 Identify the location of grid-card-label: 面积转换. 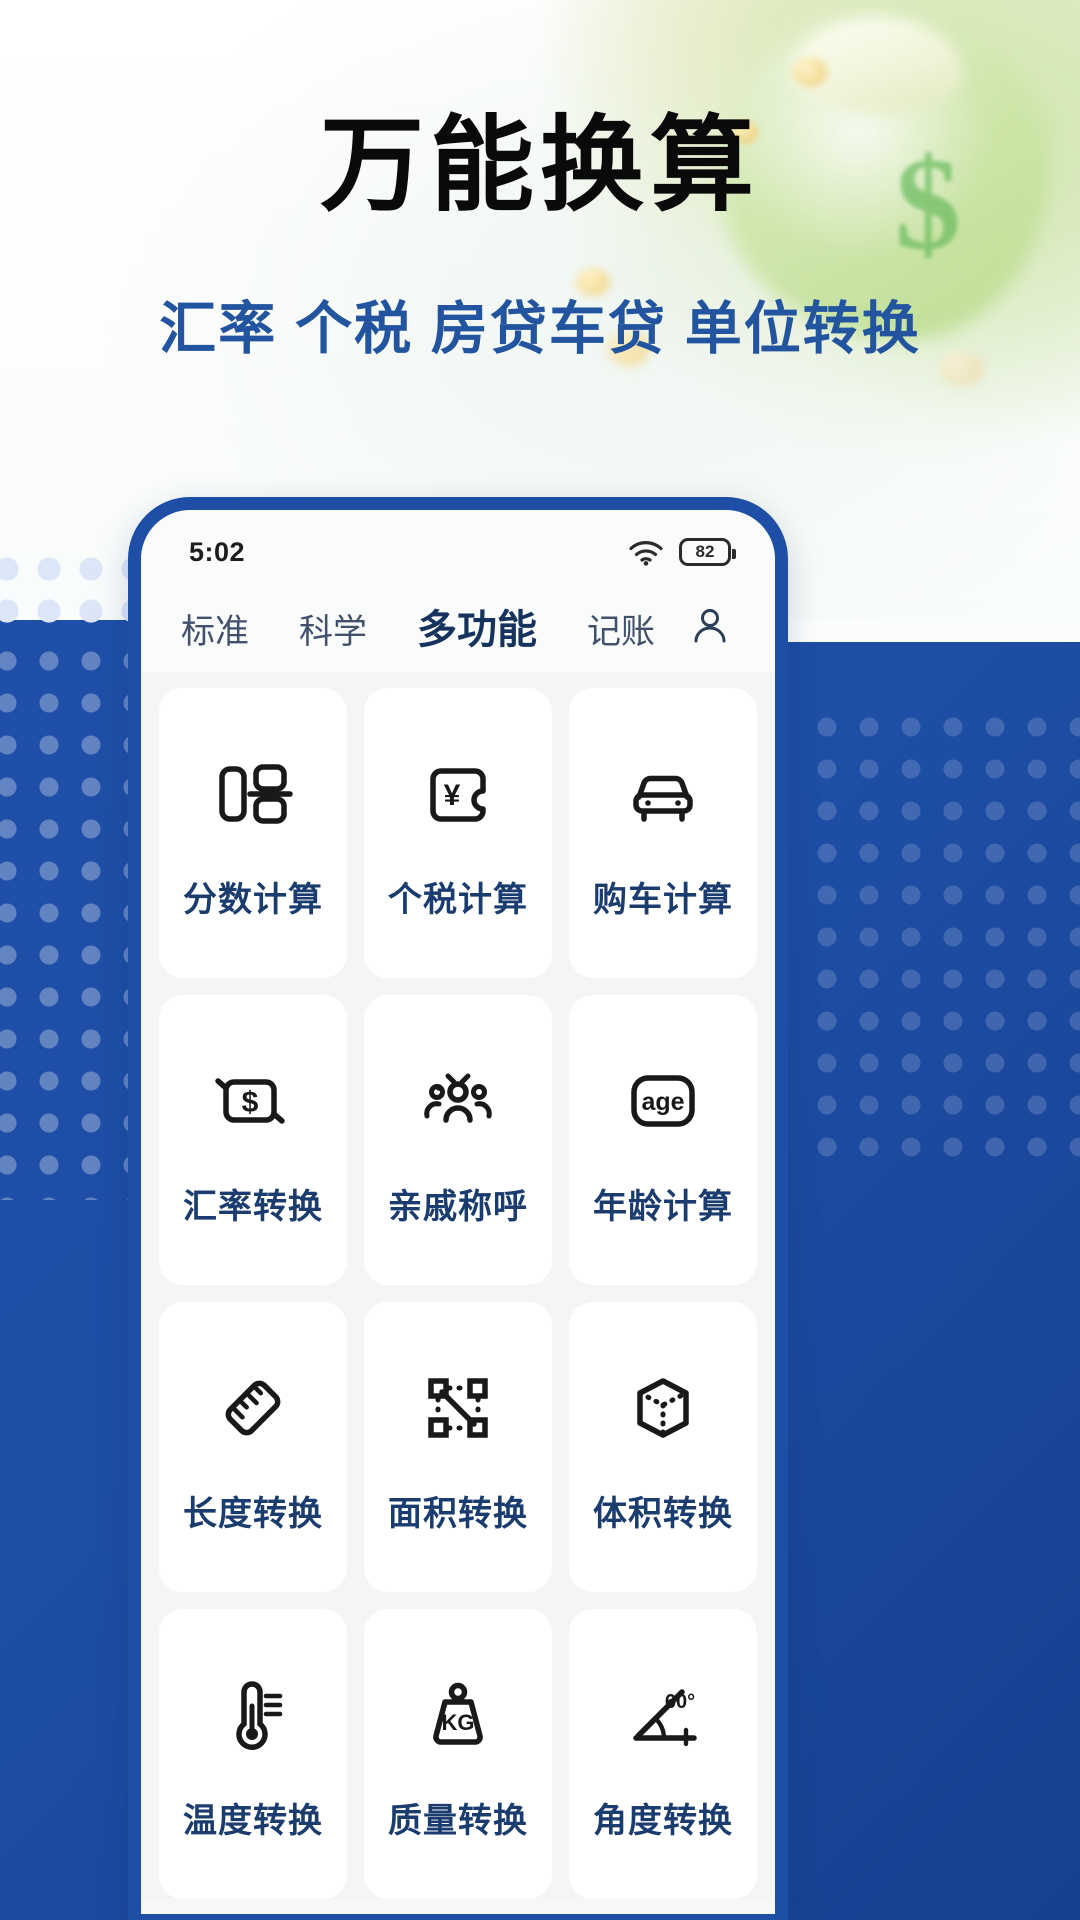
(458, 1513).